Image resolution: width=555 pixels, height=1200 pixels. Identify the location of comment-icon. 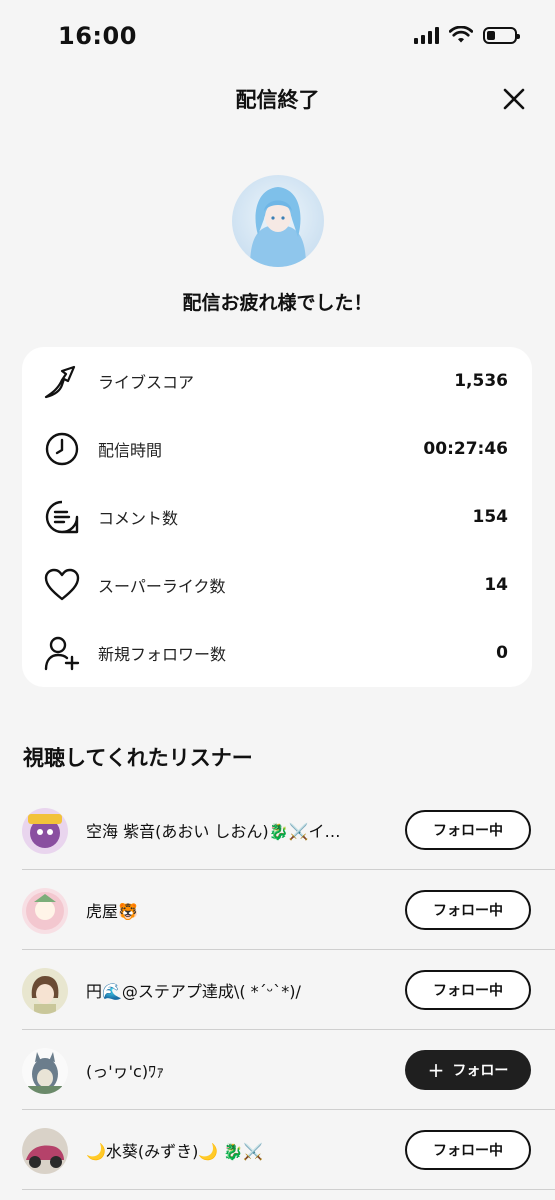
(62, 517).